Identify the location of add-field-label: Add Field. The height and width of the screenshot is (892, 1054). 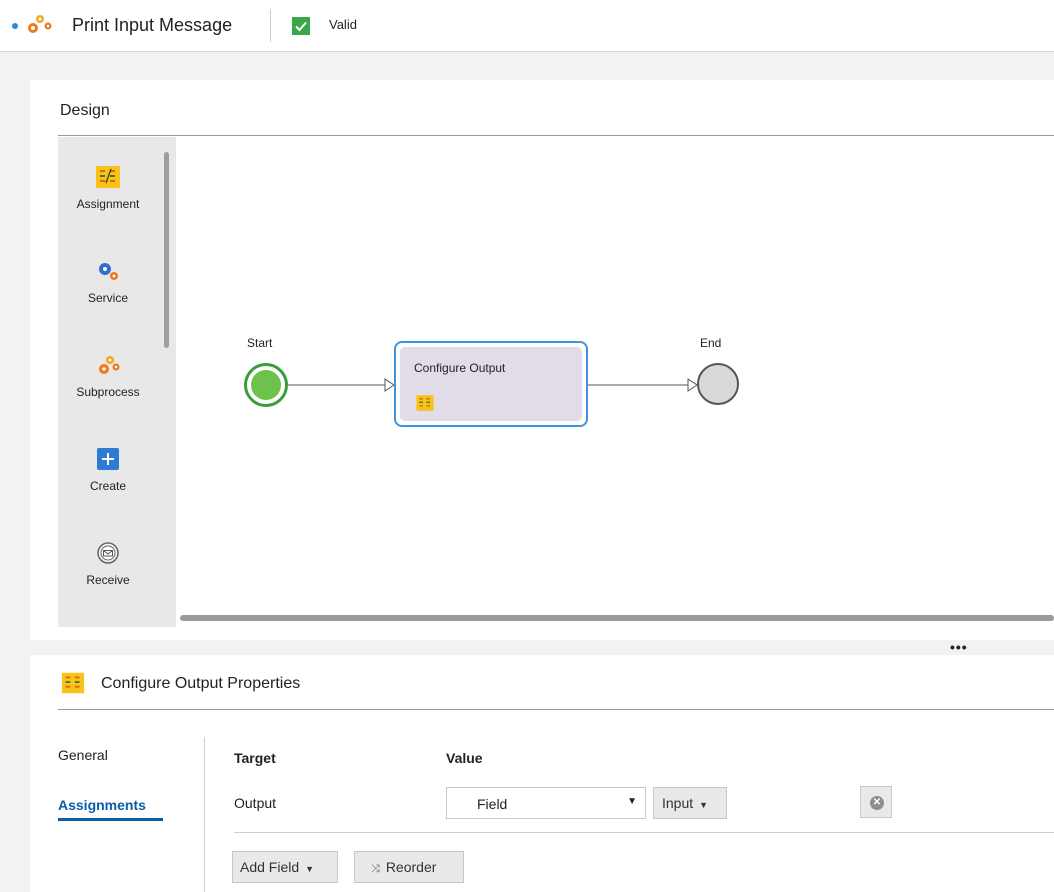
(270, 867).